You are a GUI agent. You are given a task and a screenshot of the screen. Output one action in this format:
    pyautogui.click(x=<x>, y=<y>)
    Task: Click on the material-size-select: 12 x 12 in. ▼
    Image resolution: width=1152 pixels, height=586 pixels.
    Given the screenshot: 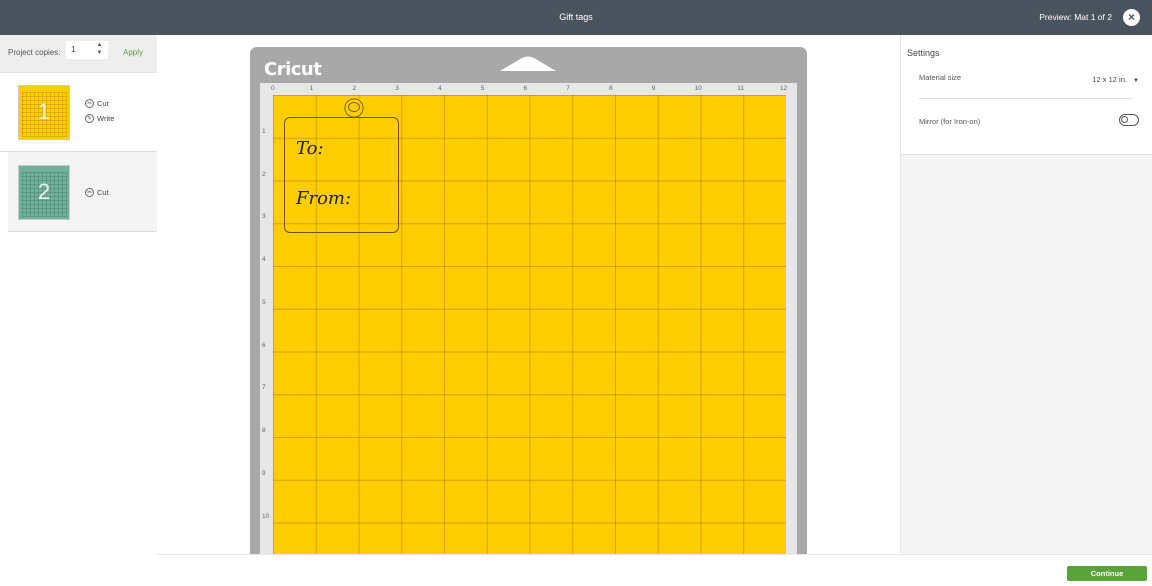 What is the action you would take?
    pyautogui.click(x=1115, y=79)
    